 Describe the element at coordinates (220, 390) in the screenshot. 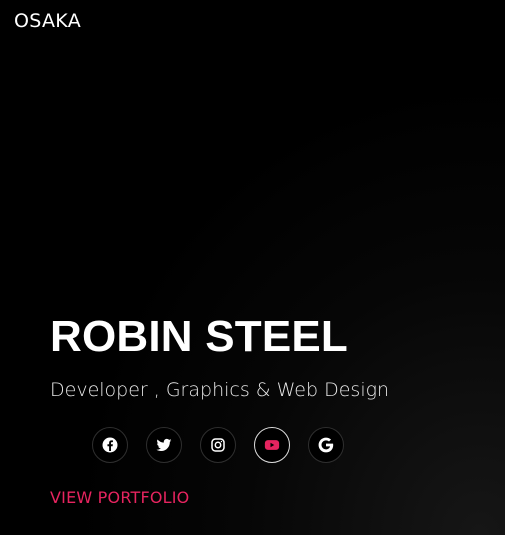

I see `hero-role: Developer , Graphics & Web Design` at that location.